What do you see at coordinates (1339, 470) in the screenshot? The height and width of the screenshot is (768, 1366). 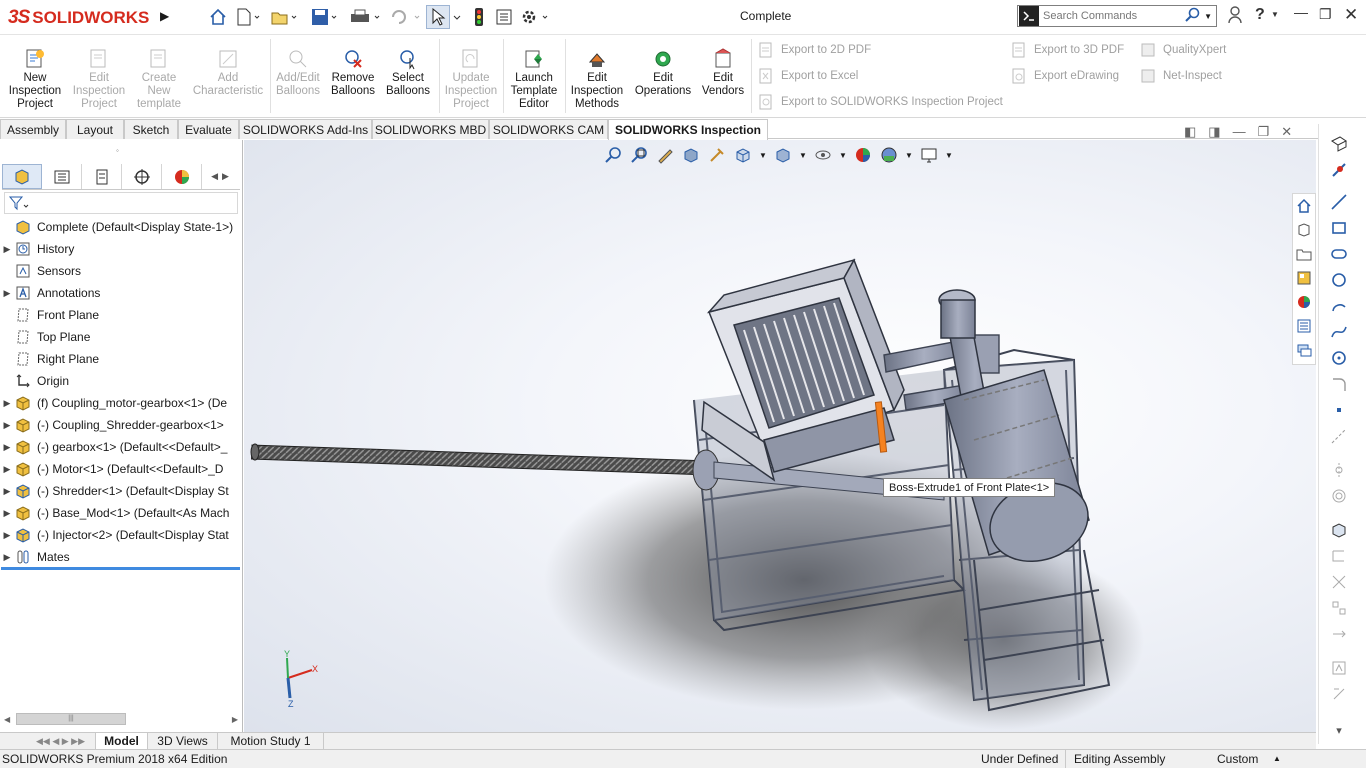 I see `mirror-icon` at bounding box center [1339, 470].